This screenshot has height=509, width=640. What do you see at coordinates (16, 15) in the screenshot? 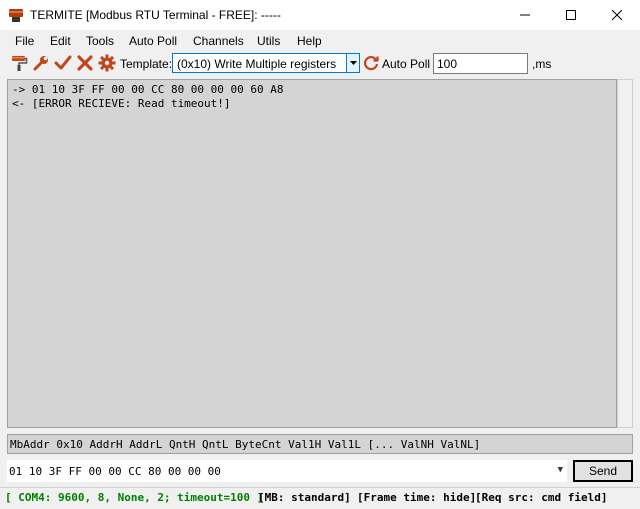
I see `app-icon` at bounding box center [16, 15].